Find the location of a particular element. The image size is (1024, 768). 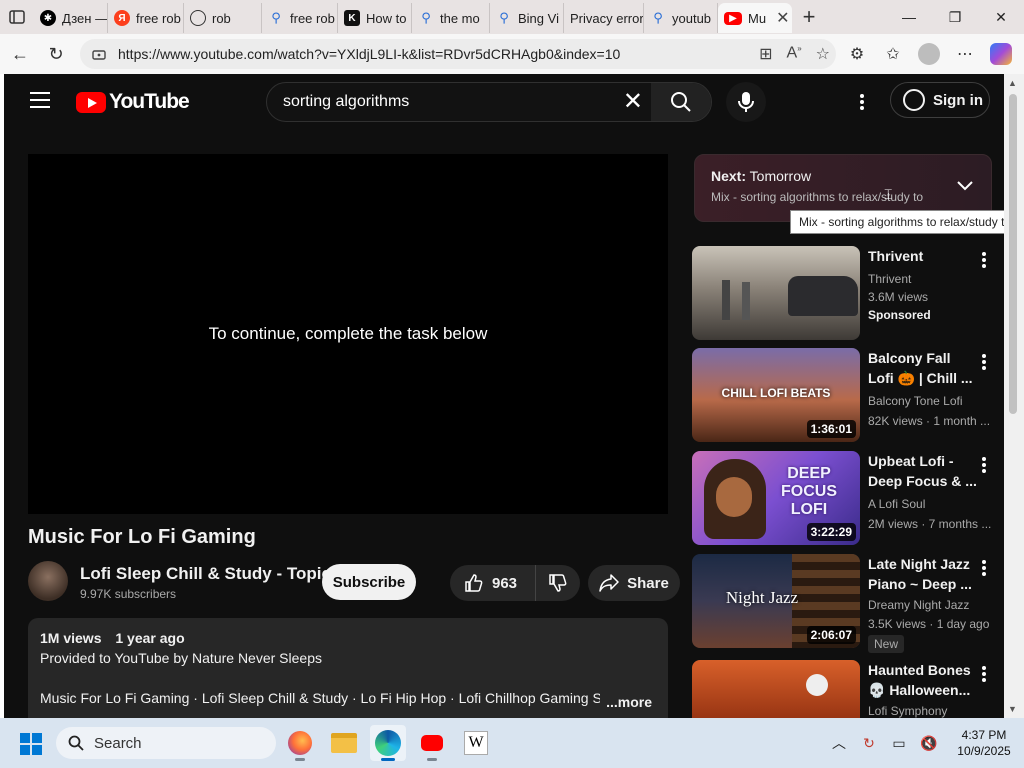

taskbar-search: Search is located at coordinates (166, 743).